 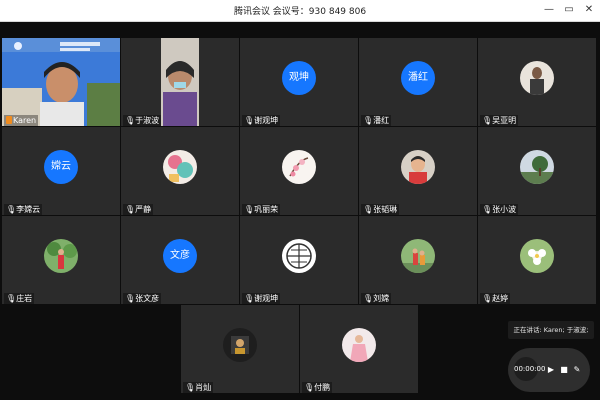 What do you see at coordinates (376, 298) in the screenshot?
I see `participant-name: 🎙刘嫦` at bounding box center [376, 298].